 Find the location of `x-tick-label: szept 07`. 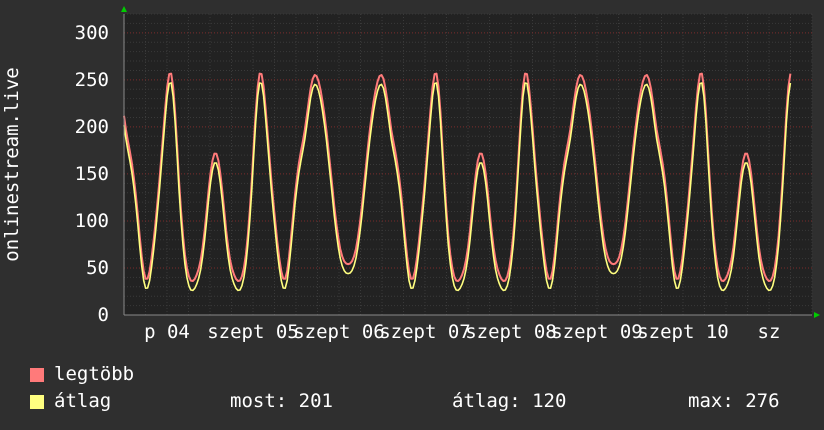

x-tick-label: szept 07 is located at coordinates (425, 332).